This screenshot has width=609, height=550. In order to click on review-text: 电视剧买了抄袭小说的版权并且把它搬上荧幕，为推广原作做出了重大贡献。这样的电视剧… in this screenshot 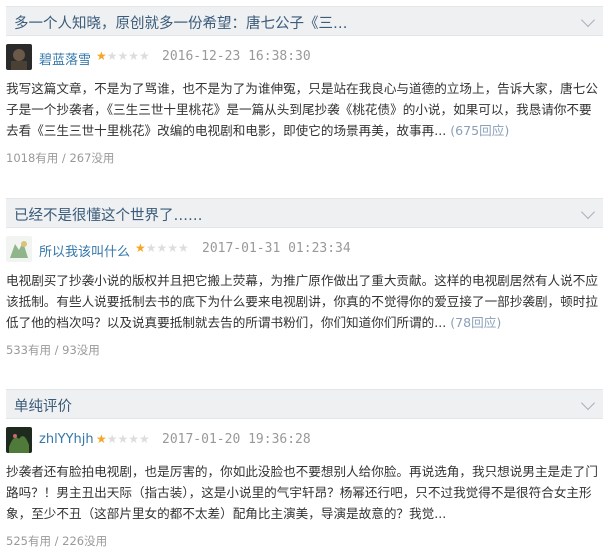, I will do `click(302, 301)`.